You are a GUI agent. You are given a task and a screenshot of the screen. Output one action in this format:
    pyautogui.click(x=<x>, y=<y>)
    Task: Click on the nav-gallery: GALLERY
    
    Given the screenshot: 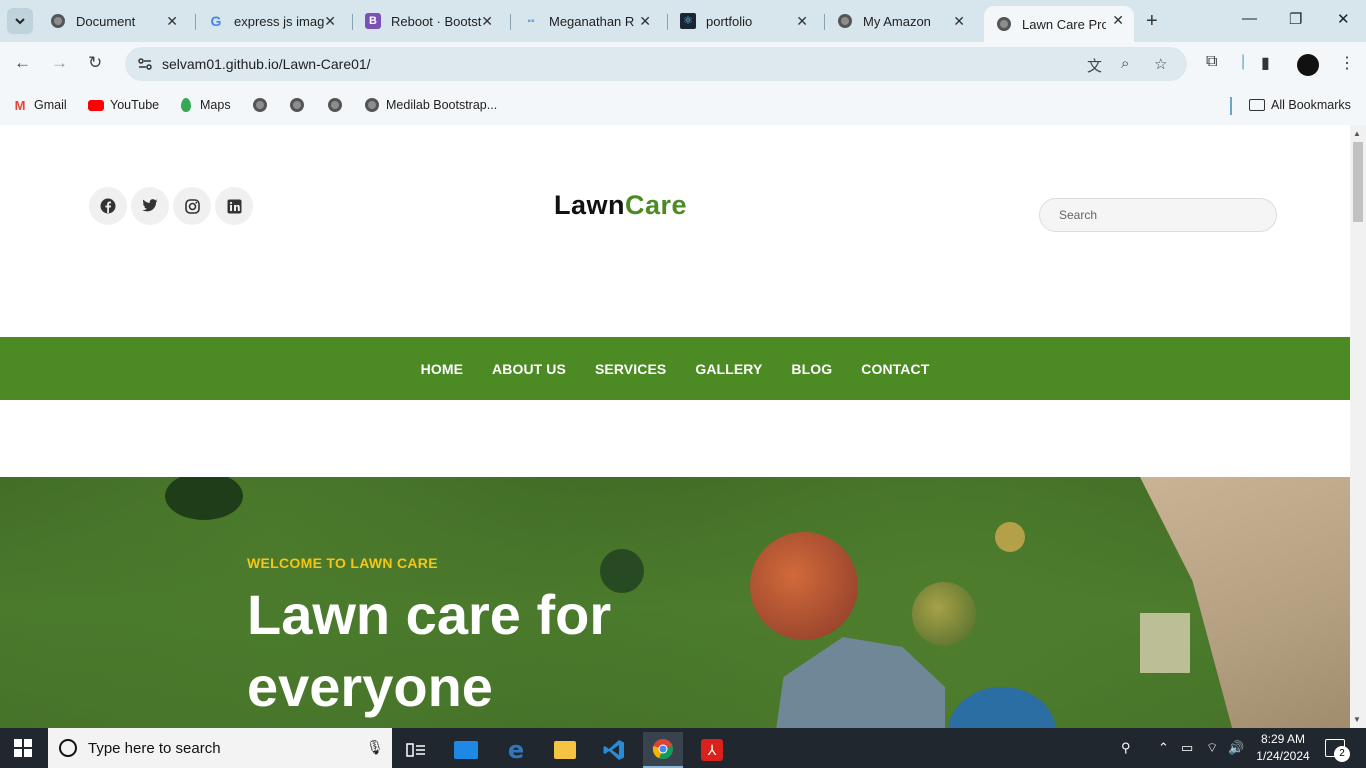 What is the action you would take?
    pyautogui.click(x=728, y=369)
    